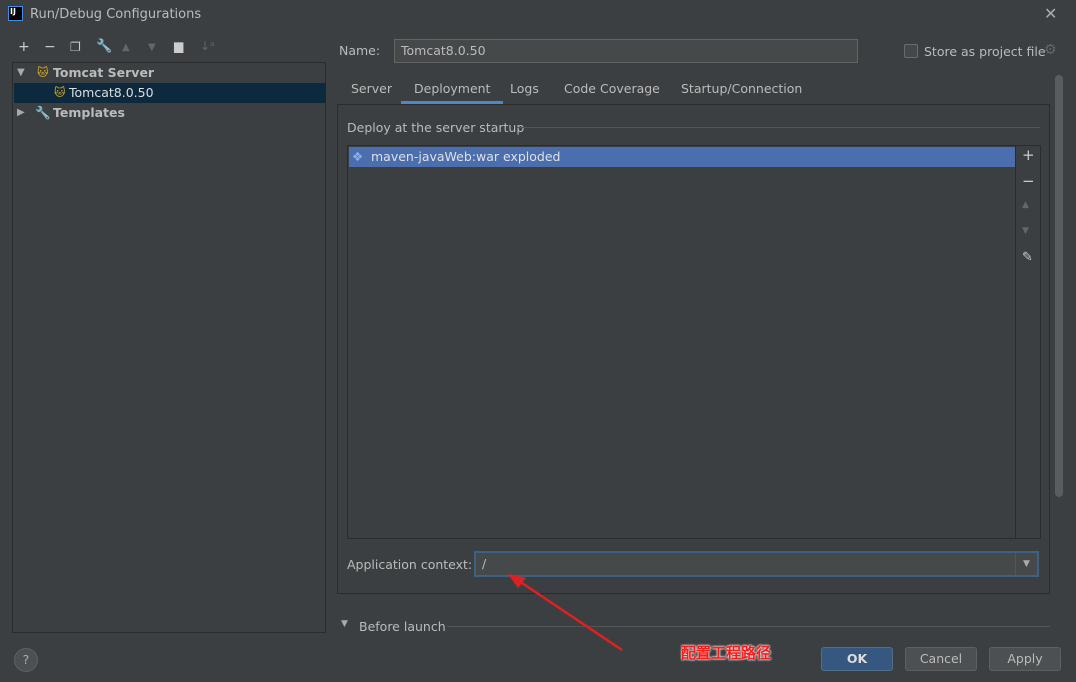 This screenshot has width=1076, height=682. I want to click on annotation-text: 配置工程路径, so click(726, 653).